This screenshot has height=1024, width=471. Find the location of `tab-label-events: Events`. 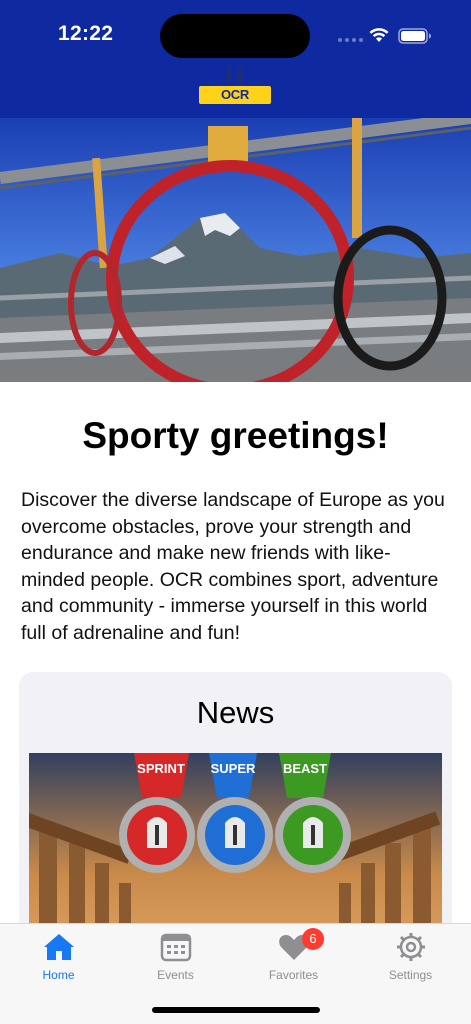

tab-label-events: Events is located at coordinates (175, 975).